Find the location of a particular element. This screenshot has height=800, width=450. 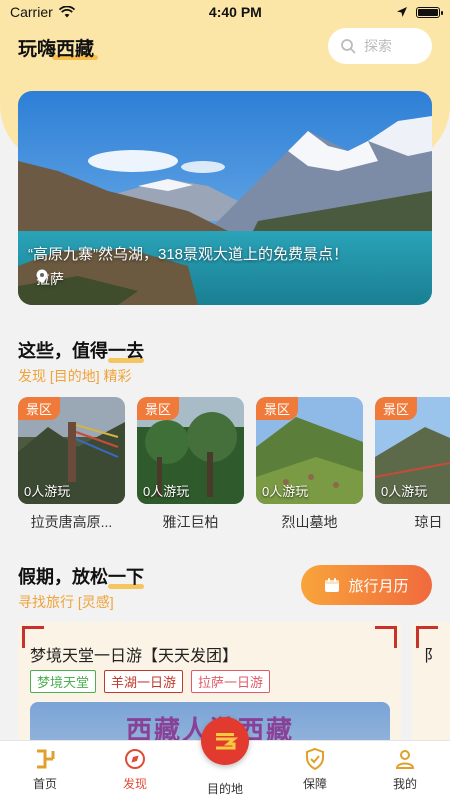

app-title: 玩嗨西藏 is located at coordinates (56, 49).